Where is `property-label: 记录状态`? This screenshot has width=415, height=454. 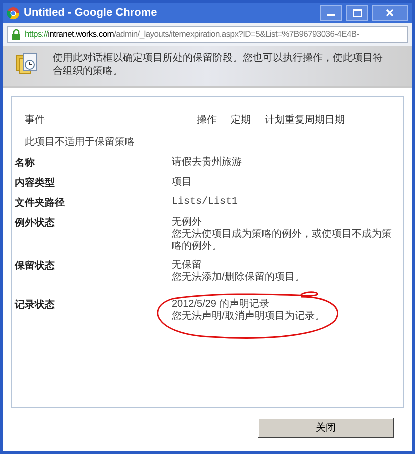
property-label: 记录状态 is located at coordinates (35, 306).